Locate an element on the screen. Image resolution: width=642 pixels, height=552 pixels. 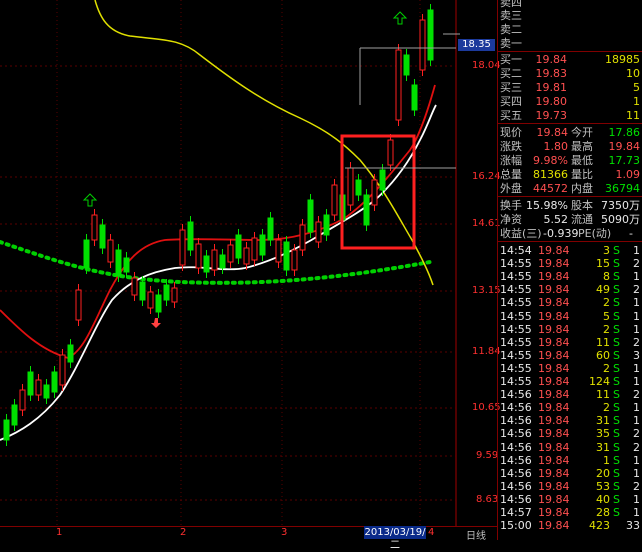
tick-row: 14:56 19.84 1 S 1 is located at coordinates (570, 460).